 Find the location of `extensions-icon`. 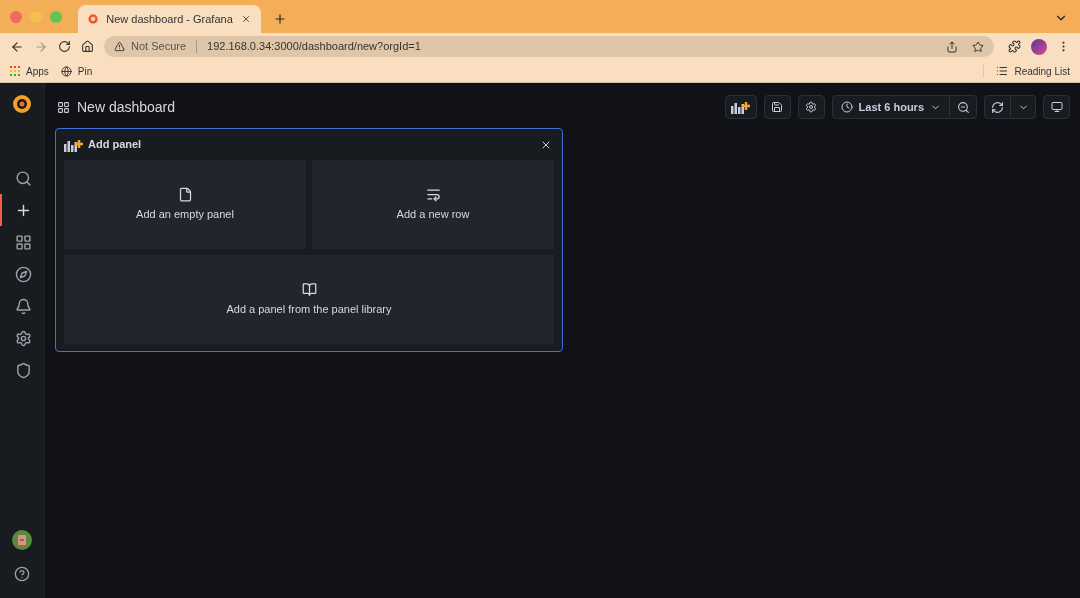

extensions-icon is located at coordinates (1014, 46).